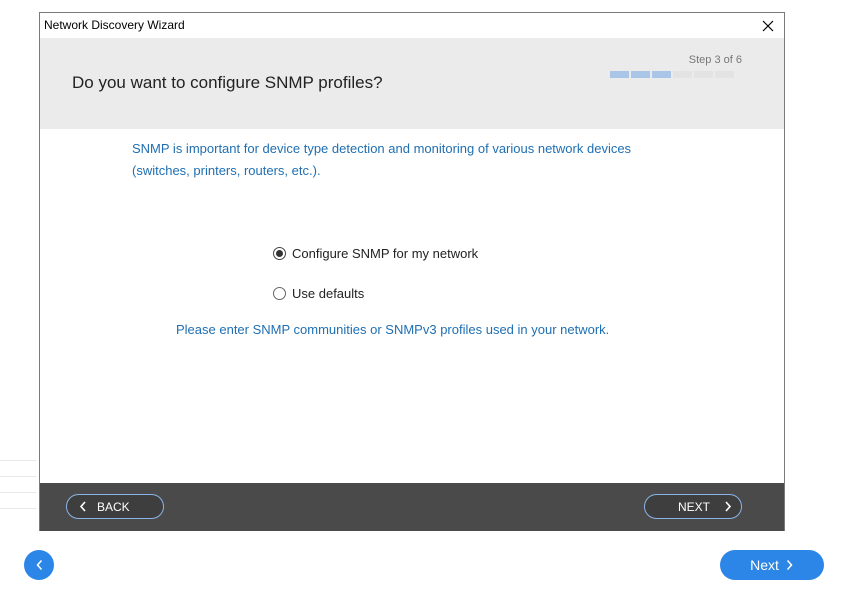 The image size is (850, 590). I want to click on wizard-footer: BACK NEXT, so click(412, 507).